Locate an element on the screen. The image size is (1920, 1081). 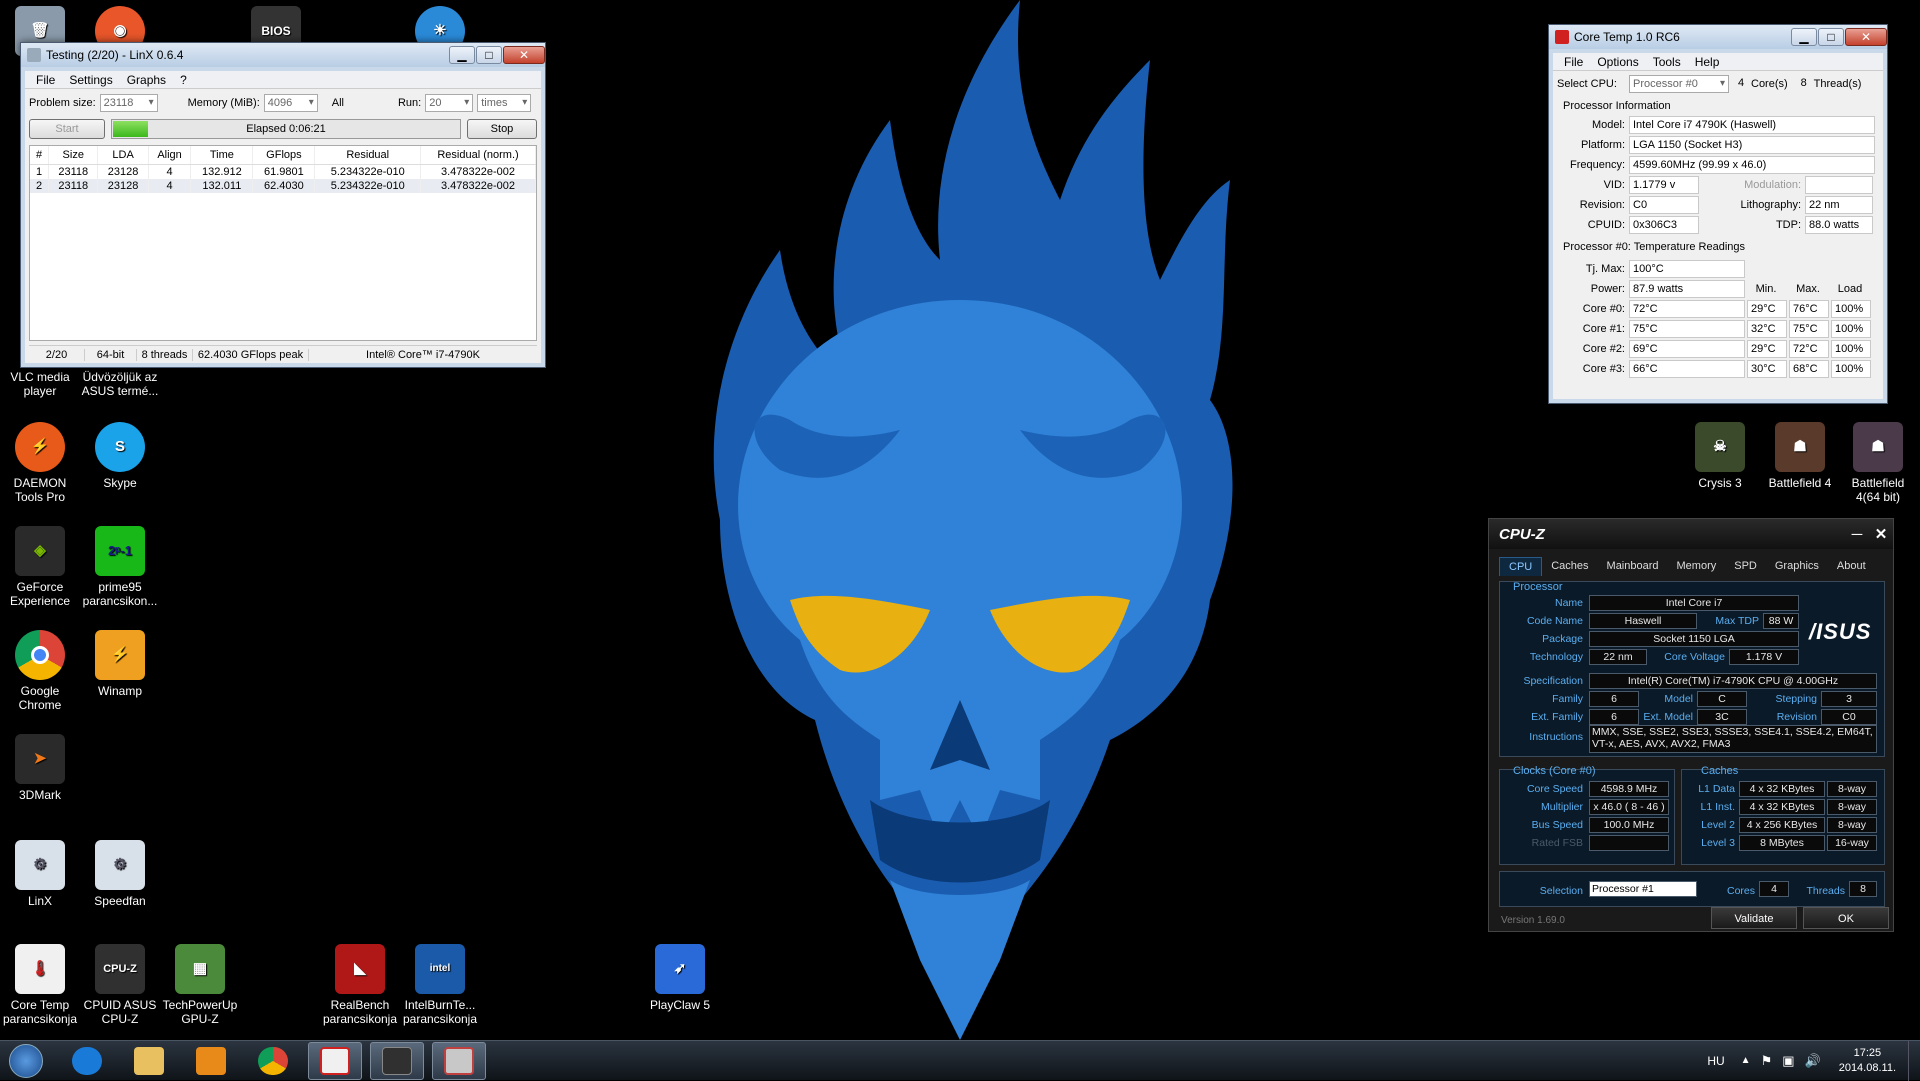
maxtdp-label: Max TDP is located at coordinates (1737, 621).